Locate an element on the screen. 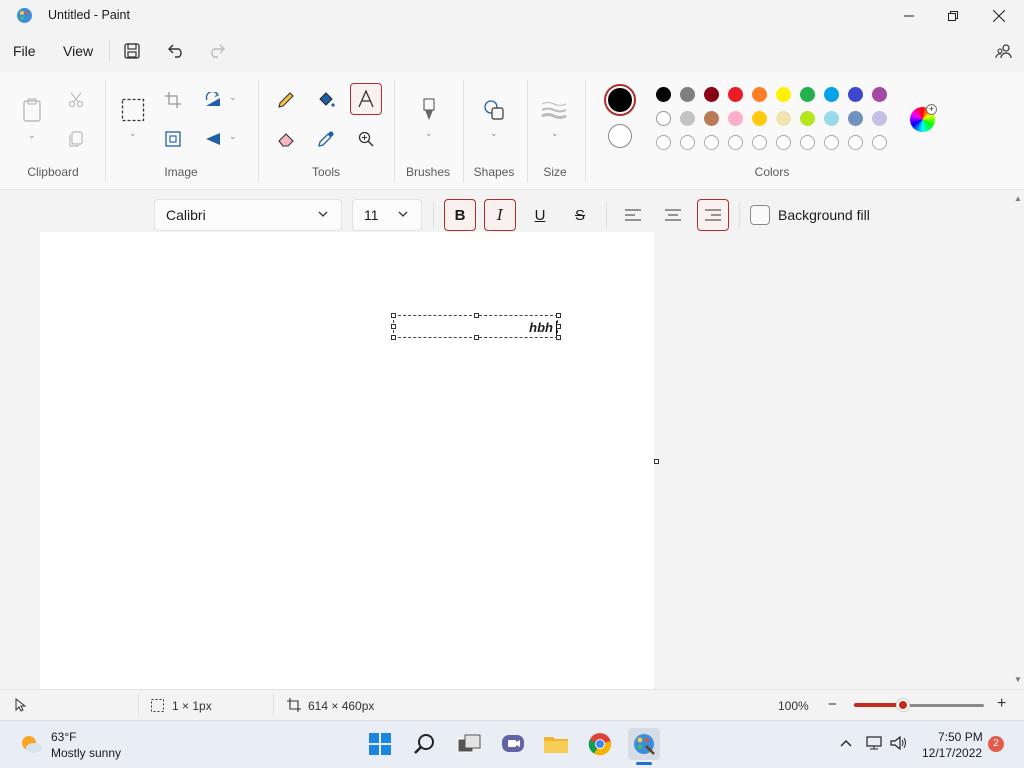 The width and height of the screenshot is (1024, 768). maximize-button is located at coordinates (953, 16).